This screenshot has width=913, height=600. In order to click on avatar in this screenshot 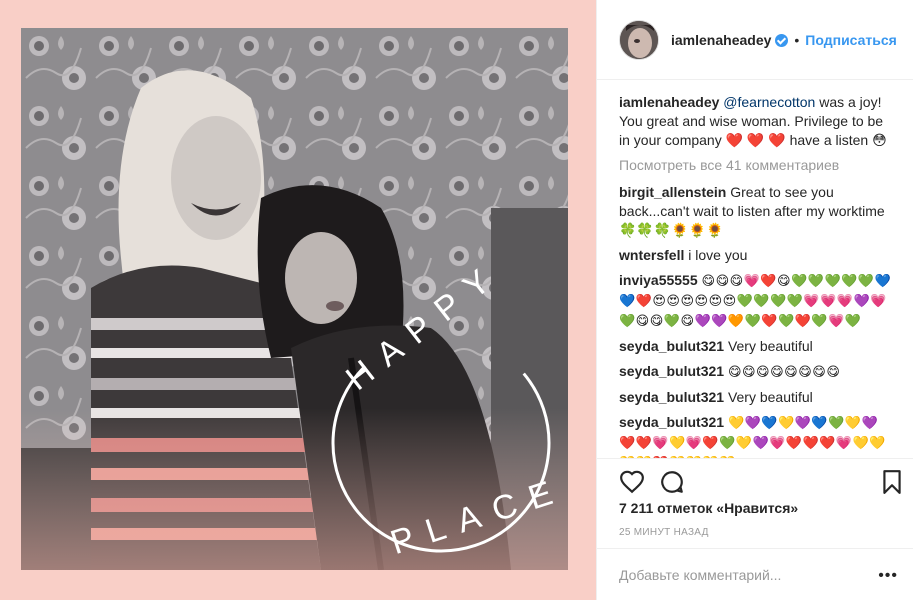, I will do `click(639, 39)`.